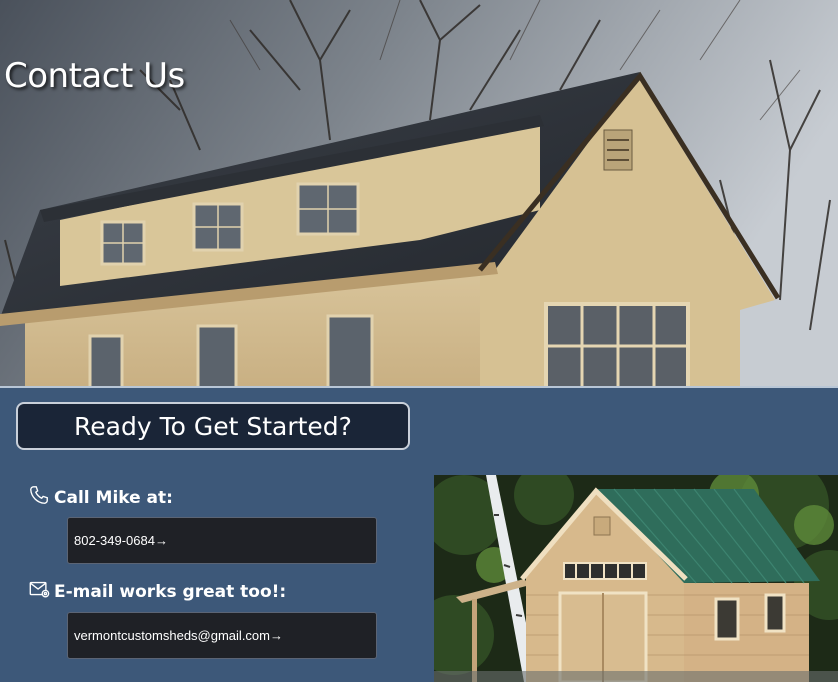  What do you see at coordinates (222, 635) in the screenshot?
I see `email-address-button: vermontcustomsheds@gmail.com→` at bounding box center [222, 635].